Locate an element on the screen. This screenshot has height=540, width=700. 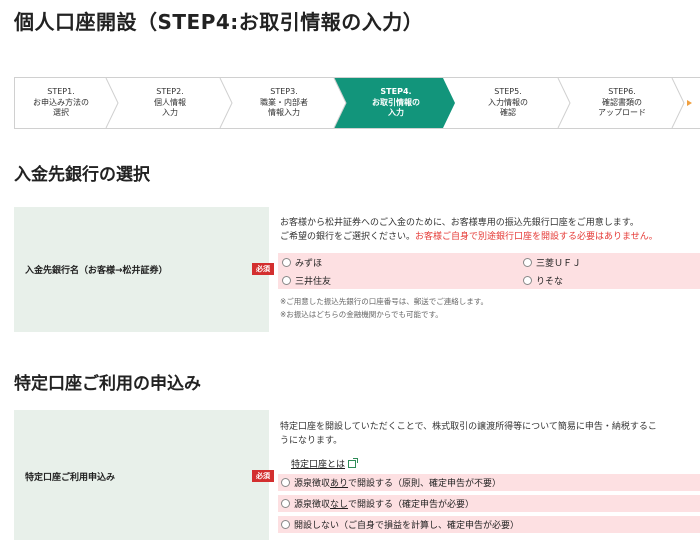
bank-desc-warning: お客様ご自身で別途銀行口座を開設する必要はありません。 is located at coordinates (536, 237).